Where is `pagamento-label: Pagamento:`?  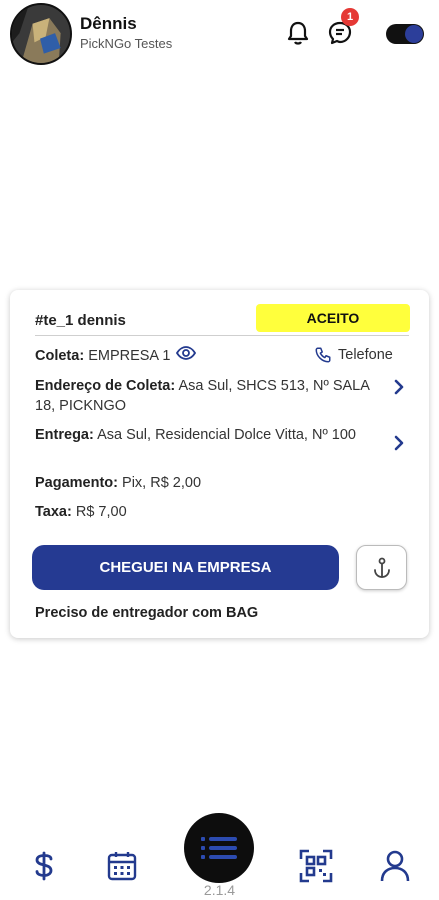
pagamento-label: Pagamento: is located at coordinates (76, 483).